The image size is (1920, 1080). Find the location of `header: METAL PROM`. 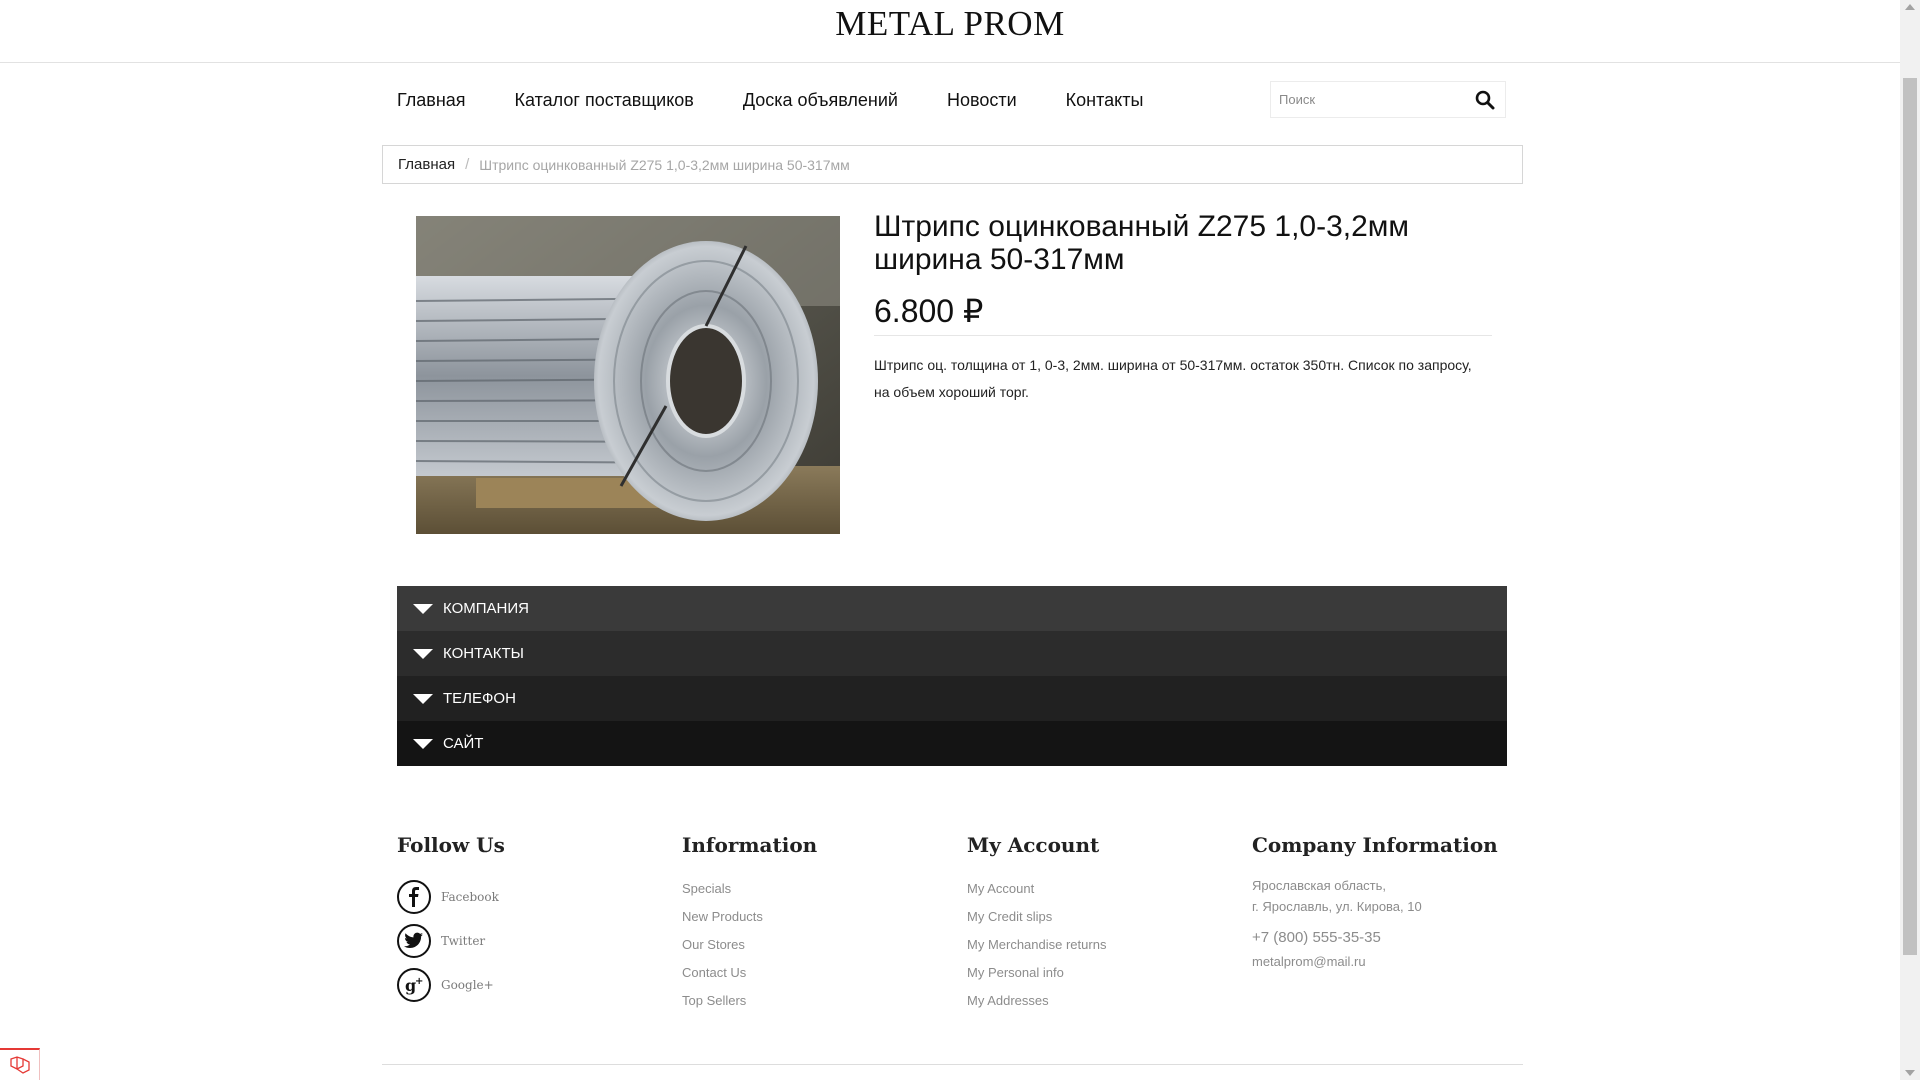

header: METAL PROM is located at coordinates (950, 31).